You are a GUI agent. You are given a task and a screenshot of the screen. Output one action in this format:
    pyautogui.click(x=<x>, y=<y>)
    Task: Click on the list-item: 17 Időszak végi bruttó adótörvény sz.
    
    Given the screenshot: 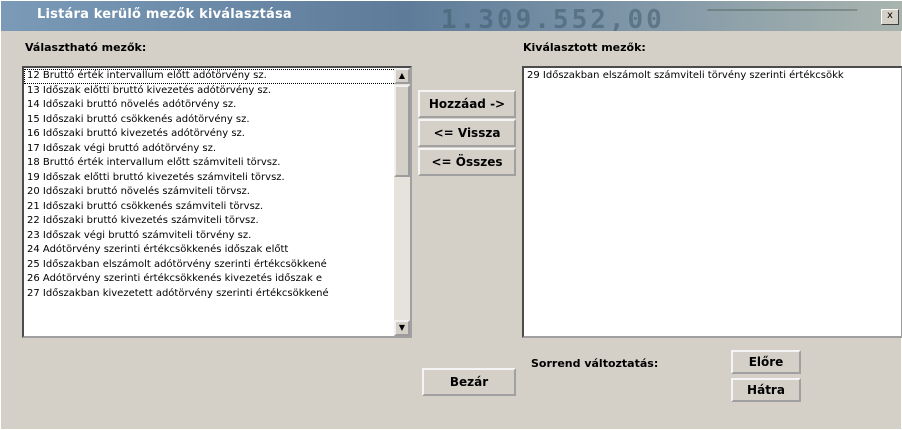 What is the action you would take?
    pyautogui.click(x=217, y=149)
    